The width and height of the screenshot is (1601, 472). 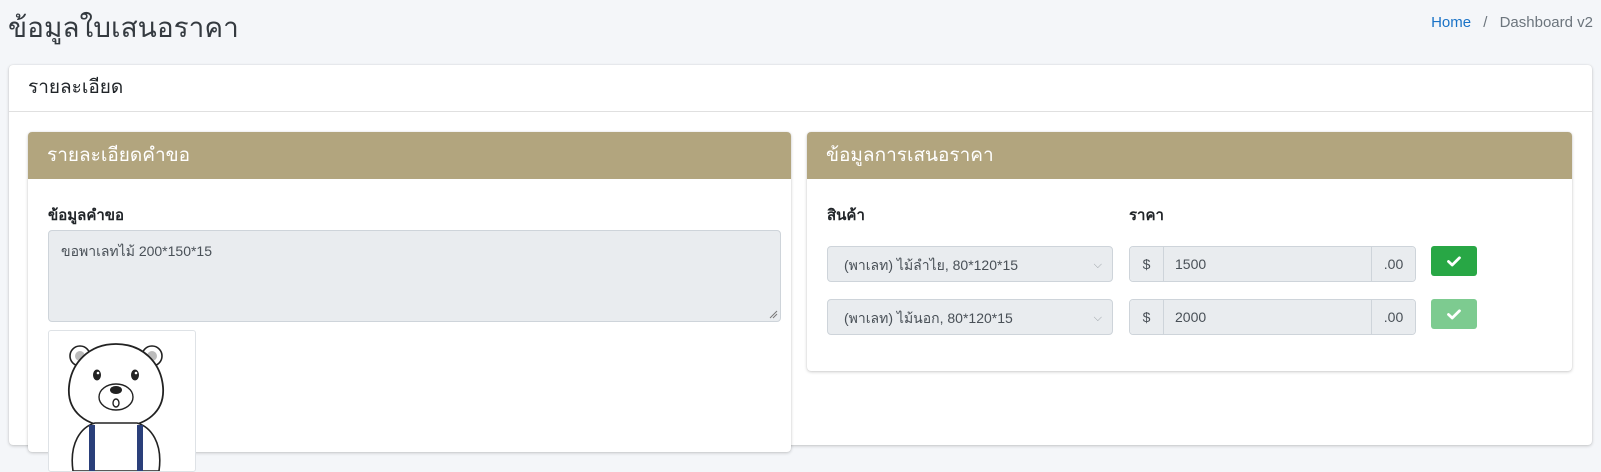 I want to click on breadcrumb-current: Dashboard v2, so click(x=1546, y=22).